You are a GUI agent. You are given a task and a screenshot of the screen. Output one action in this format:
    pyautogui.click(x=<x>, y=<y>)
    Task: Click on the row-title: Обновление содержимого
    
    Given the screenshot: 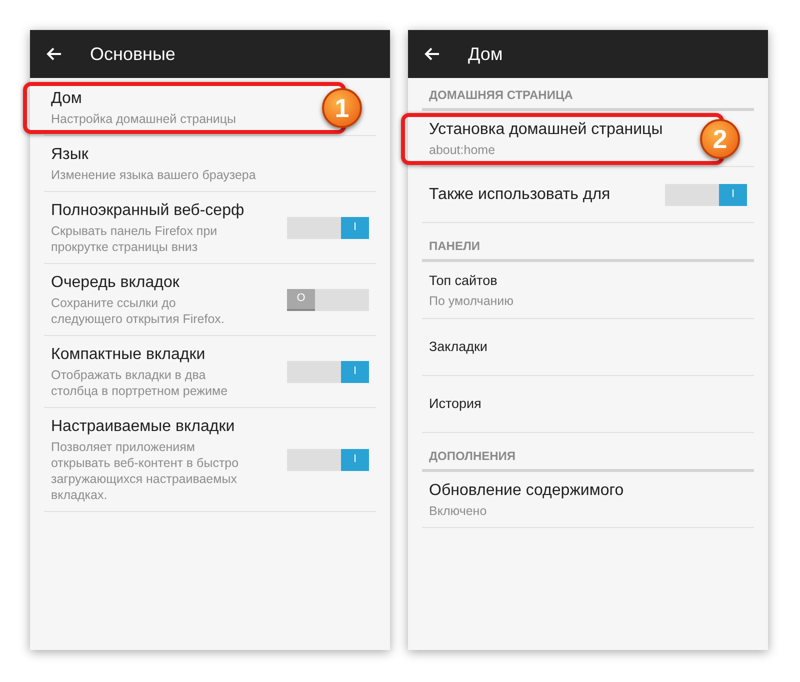 What is the action you would take?
    pyautogui.click(x=526, y=491)
    